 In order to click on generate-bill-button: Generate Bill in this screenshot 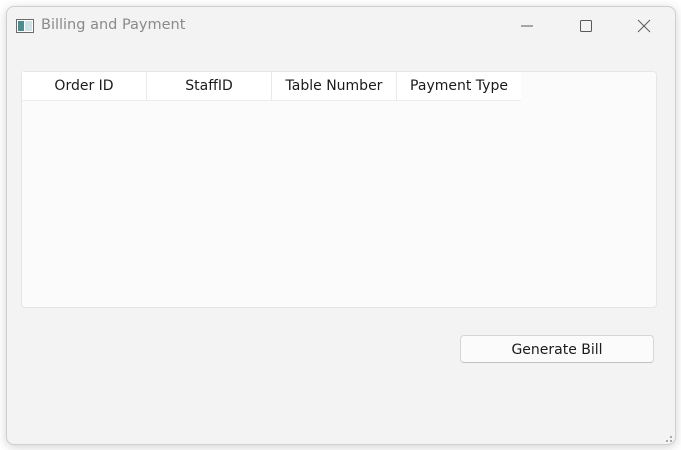, I will do `click(557, 349)`.